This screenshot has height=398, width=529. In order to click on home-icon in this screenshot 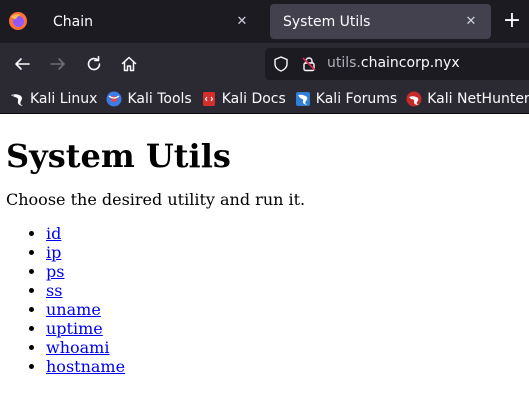, I will do `click(129, 64)`.